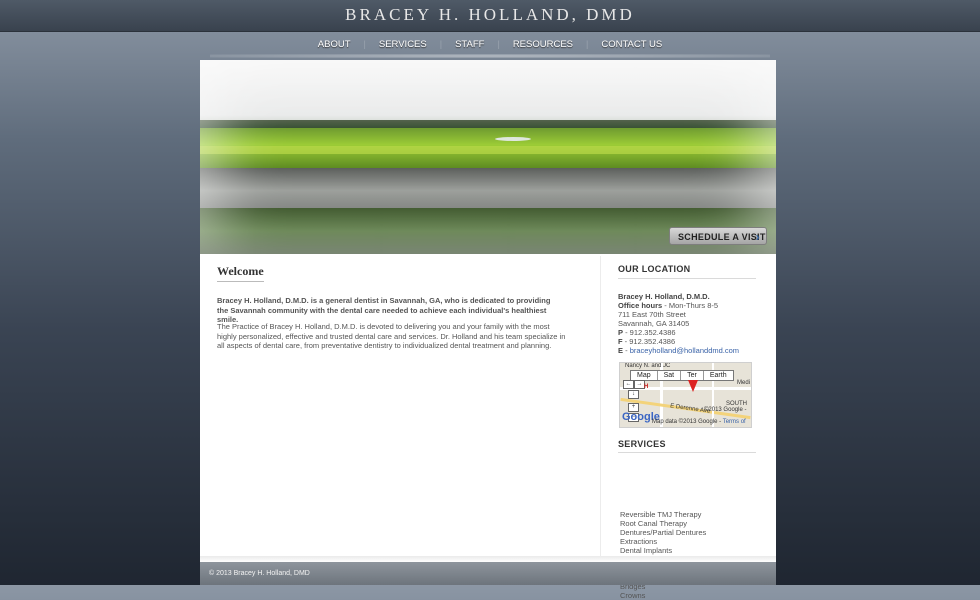 Image resolution: width=980 pixels, height=600 pixels. I want to click on nav-about: ABOUT, so click(334, 44).